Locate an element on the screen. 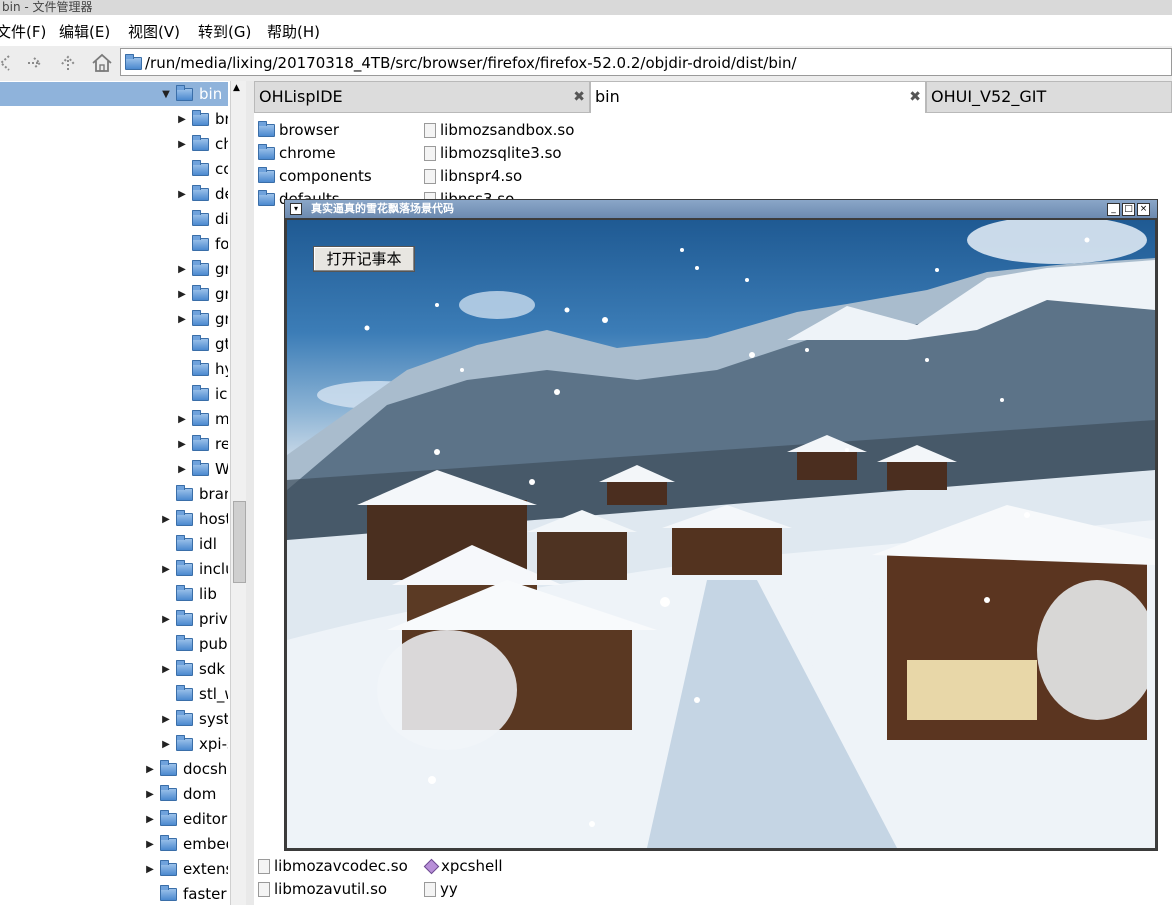  tab-ohlispide: OHLispIDE ✖ is located at coordinates (422, 97).